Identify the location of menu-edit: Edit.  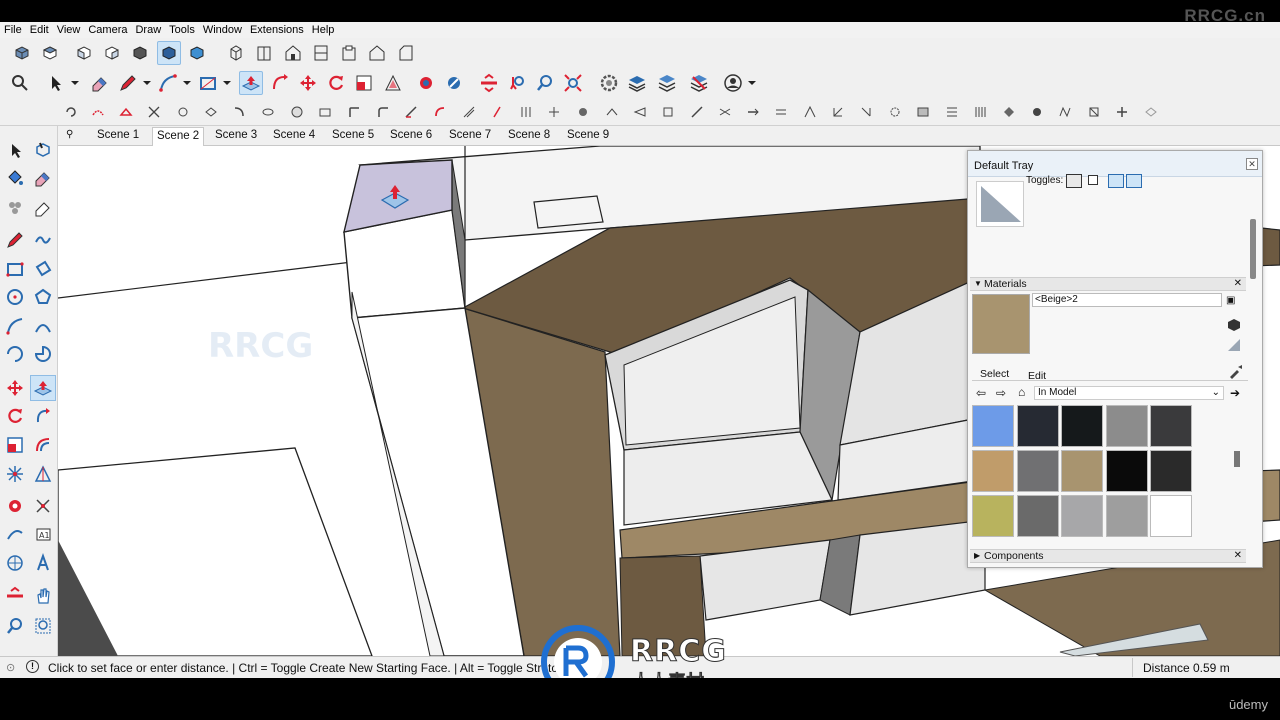
(39, 30).